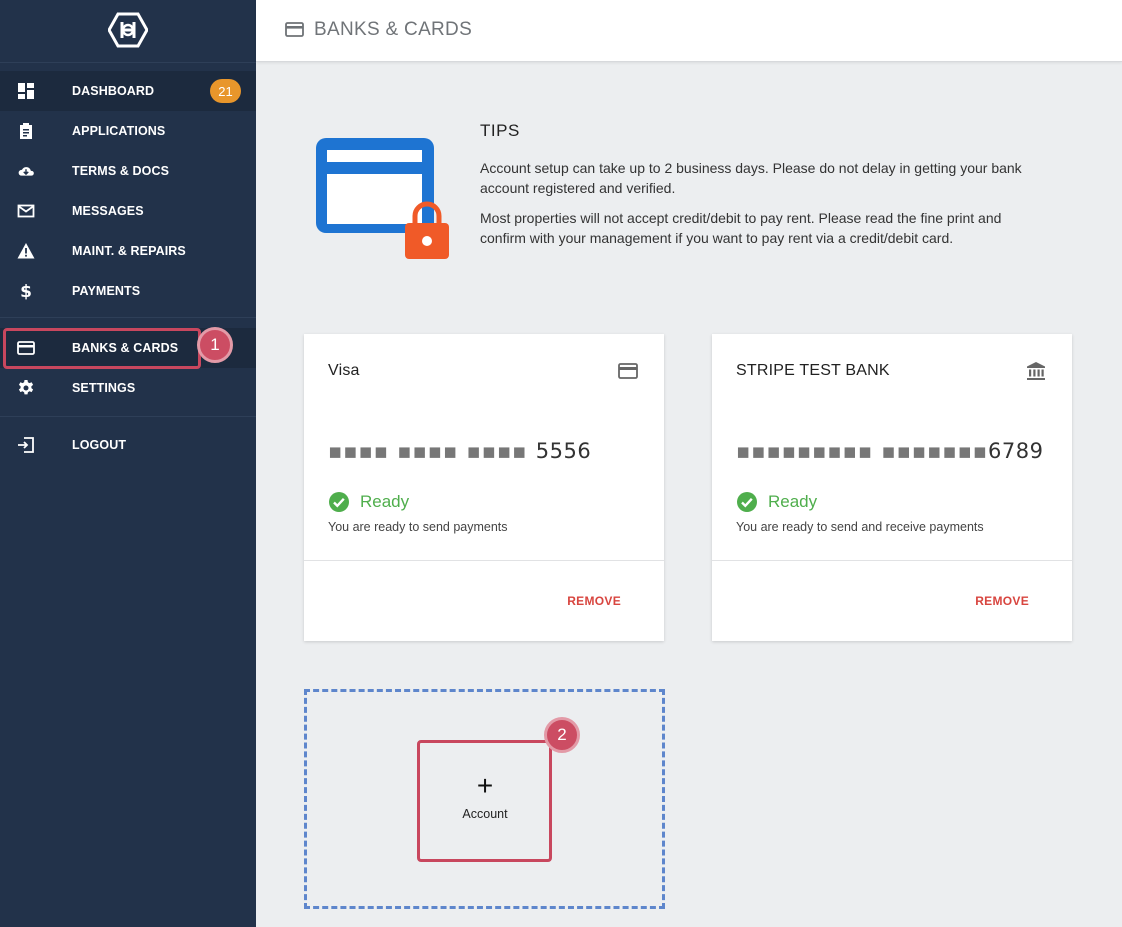 The image size is (1122, 927). What do you see at coordinates (104, 388) in the screenshot?
I see `sidebar-item-label: SETTINGS` at bounding box center [104, 388].